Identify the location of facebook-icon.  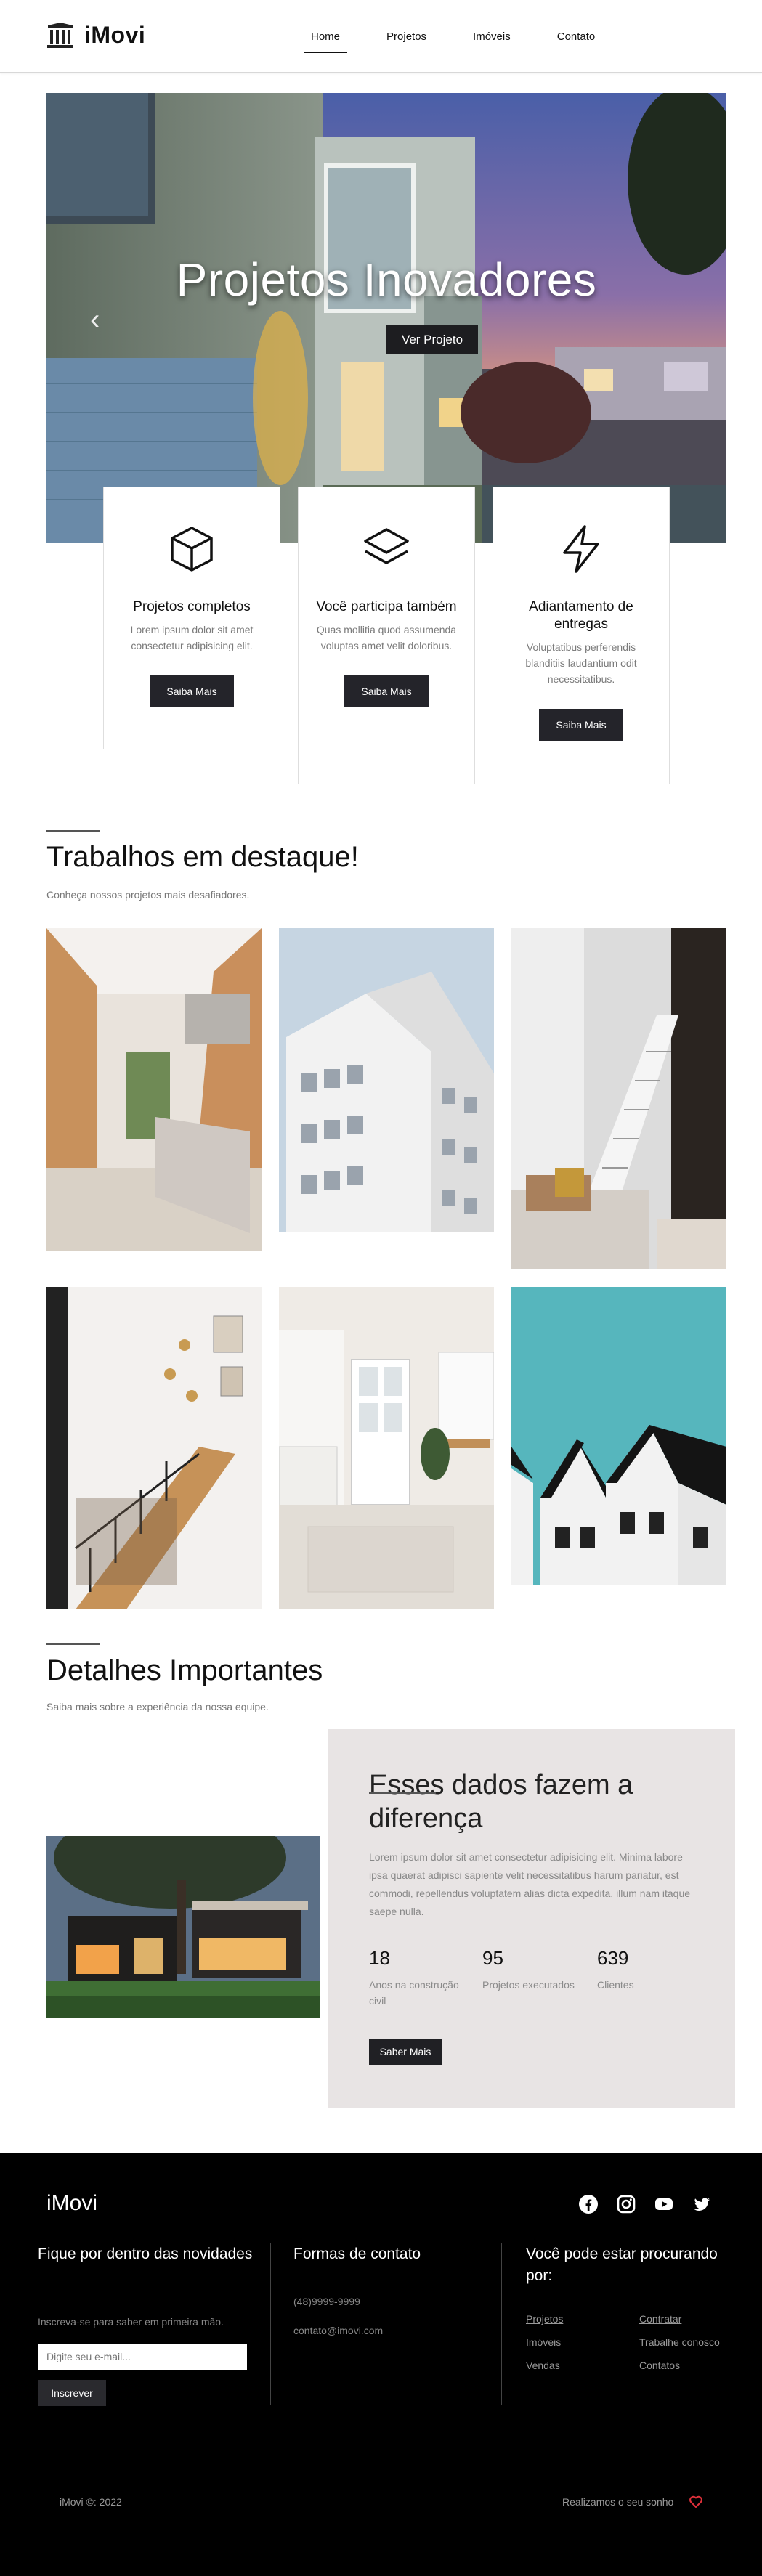
(588, 2204).